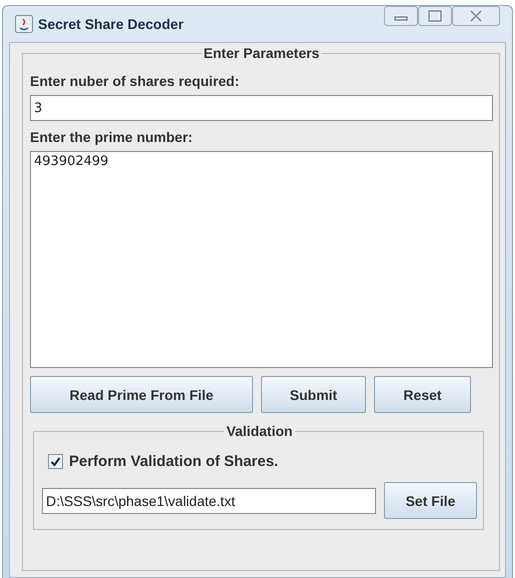 This screenshot has height=578, width=515. I want to click on maximize-icon, so click(435, 16).